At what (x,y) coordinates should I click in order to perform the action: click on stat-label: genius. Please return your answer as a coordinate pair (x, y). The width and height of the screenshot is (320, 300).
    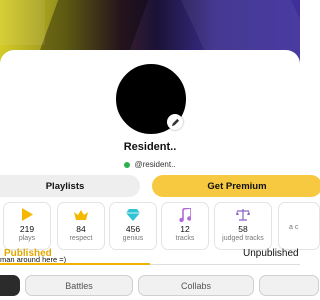
    Looking at the image, I should click on (133, 238).